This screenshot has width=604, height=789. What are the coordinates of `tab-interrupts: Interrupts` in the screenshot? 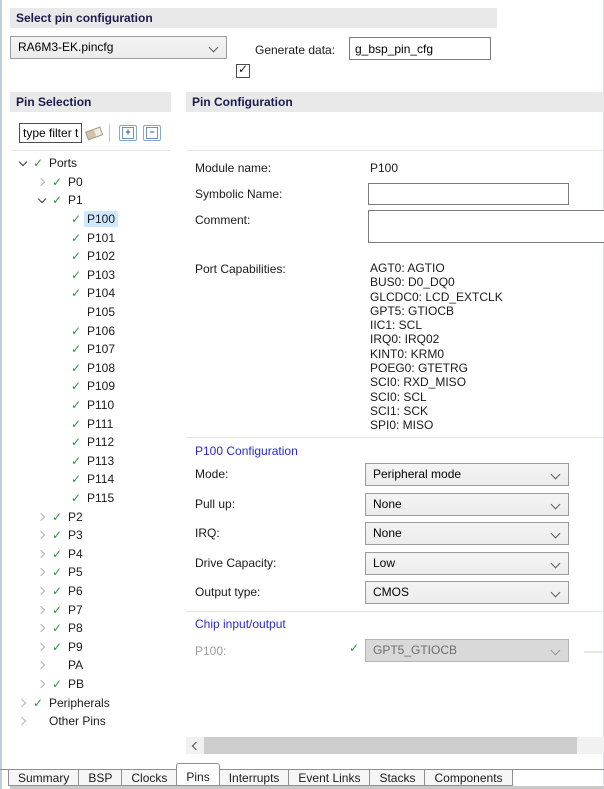 It's located at (254, 777).